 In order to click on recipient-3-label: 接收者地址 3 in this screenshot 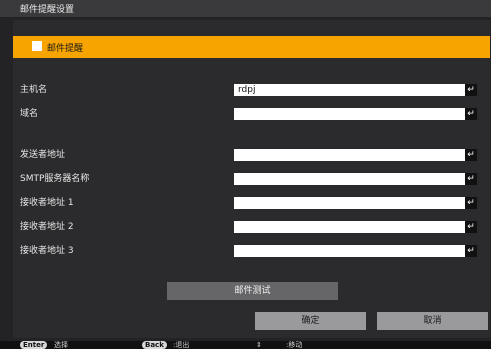, I will do `click(47, 251)`.